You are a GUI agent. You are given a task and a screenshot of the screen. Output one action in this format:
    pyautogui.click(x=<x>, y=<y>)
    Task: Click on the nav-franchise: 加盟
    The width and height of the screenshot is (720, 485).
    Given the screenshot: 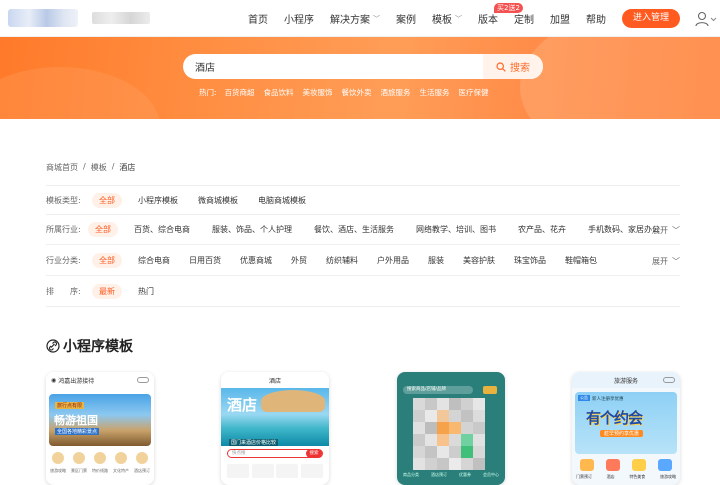 What is the action you would take?
    pyautogui.click(x=560, y=18)
    